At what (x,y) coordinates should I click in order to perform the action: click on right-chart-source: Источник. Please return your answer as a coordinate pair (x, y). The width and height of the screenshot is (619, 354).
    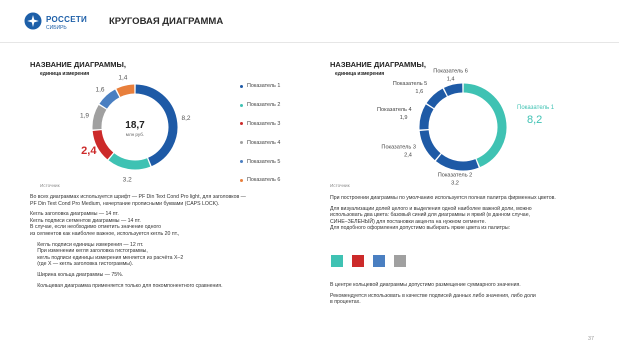
    Looking at the image, I should click on (340, 185).